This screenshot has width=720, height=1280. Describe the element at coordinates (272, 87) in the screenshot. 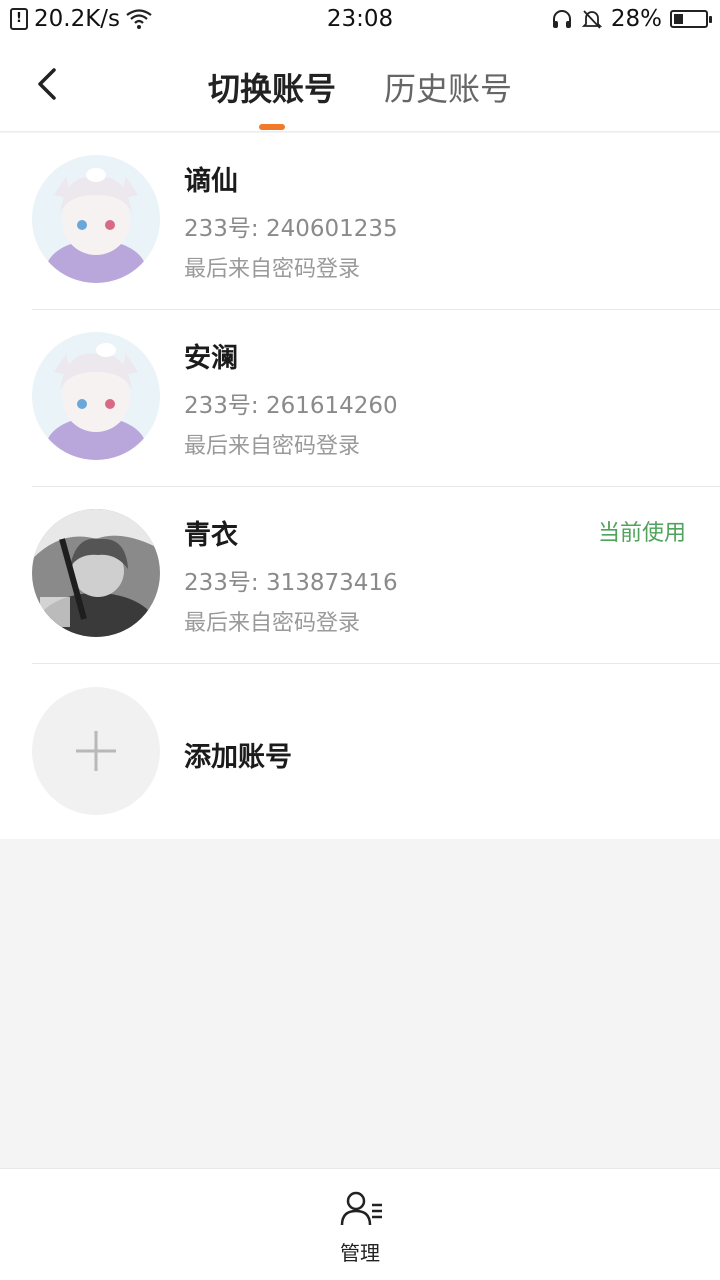

I see `tab-switch-account: 切换账号` at that location.